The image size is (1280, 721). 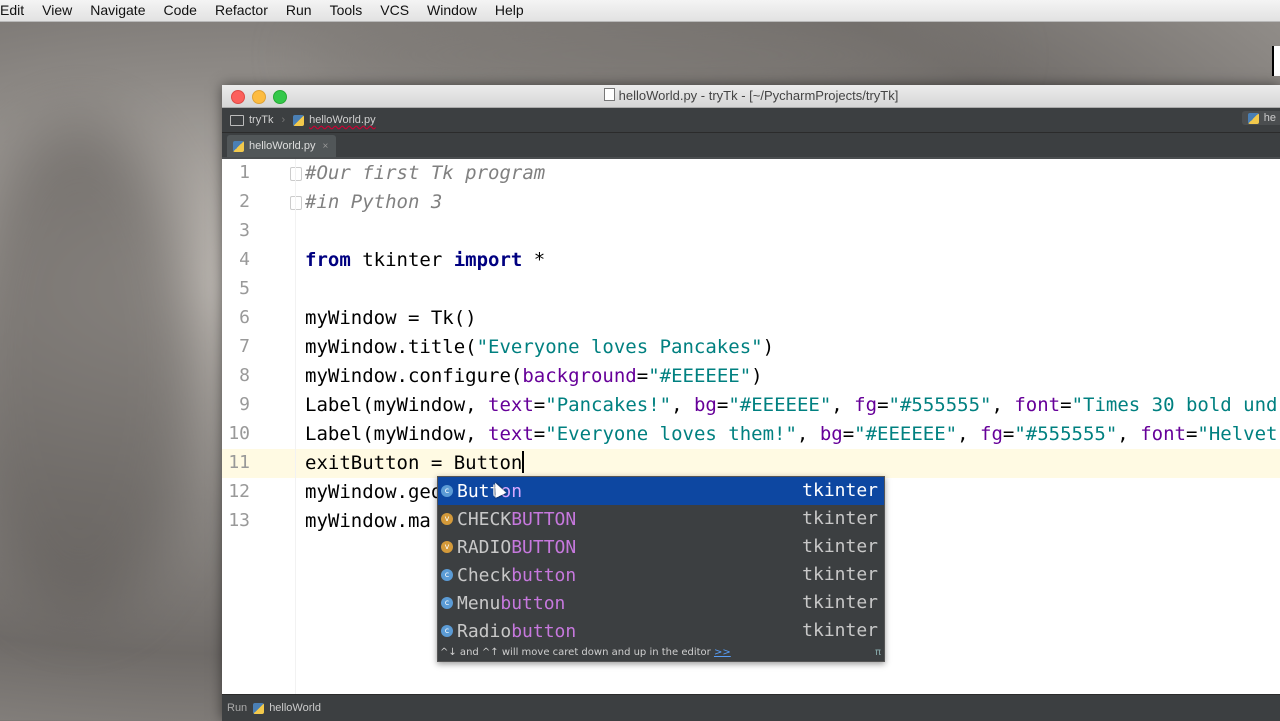 What do you see at coordinates (239, 433) in the screenshot?
I see `line-number: 10` at bounding box center [239, 433].